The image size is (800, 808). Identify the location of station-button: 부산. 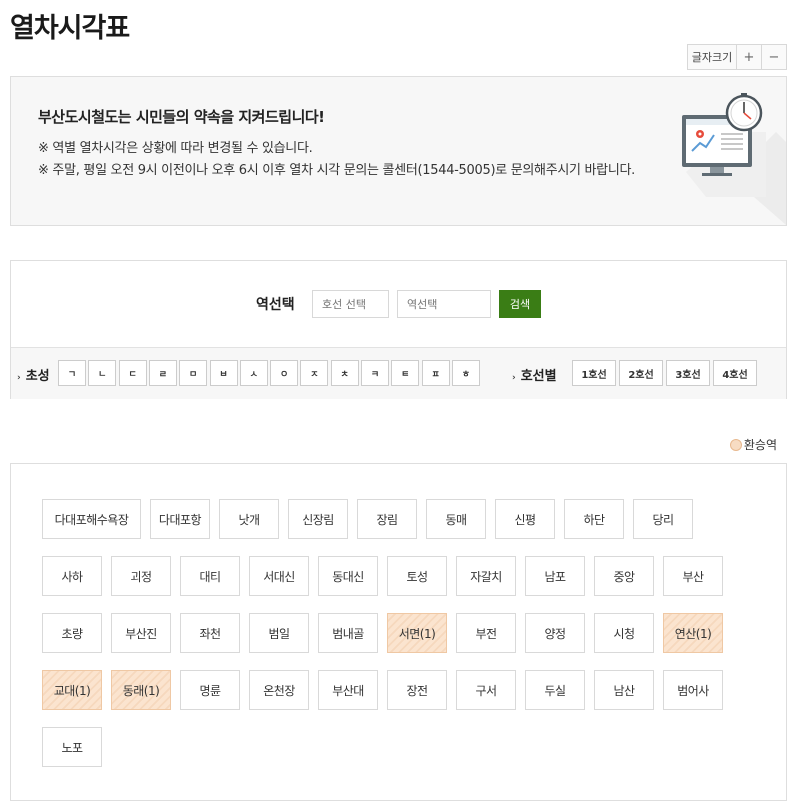
(693, 576).